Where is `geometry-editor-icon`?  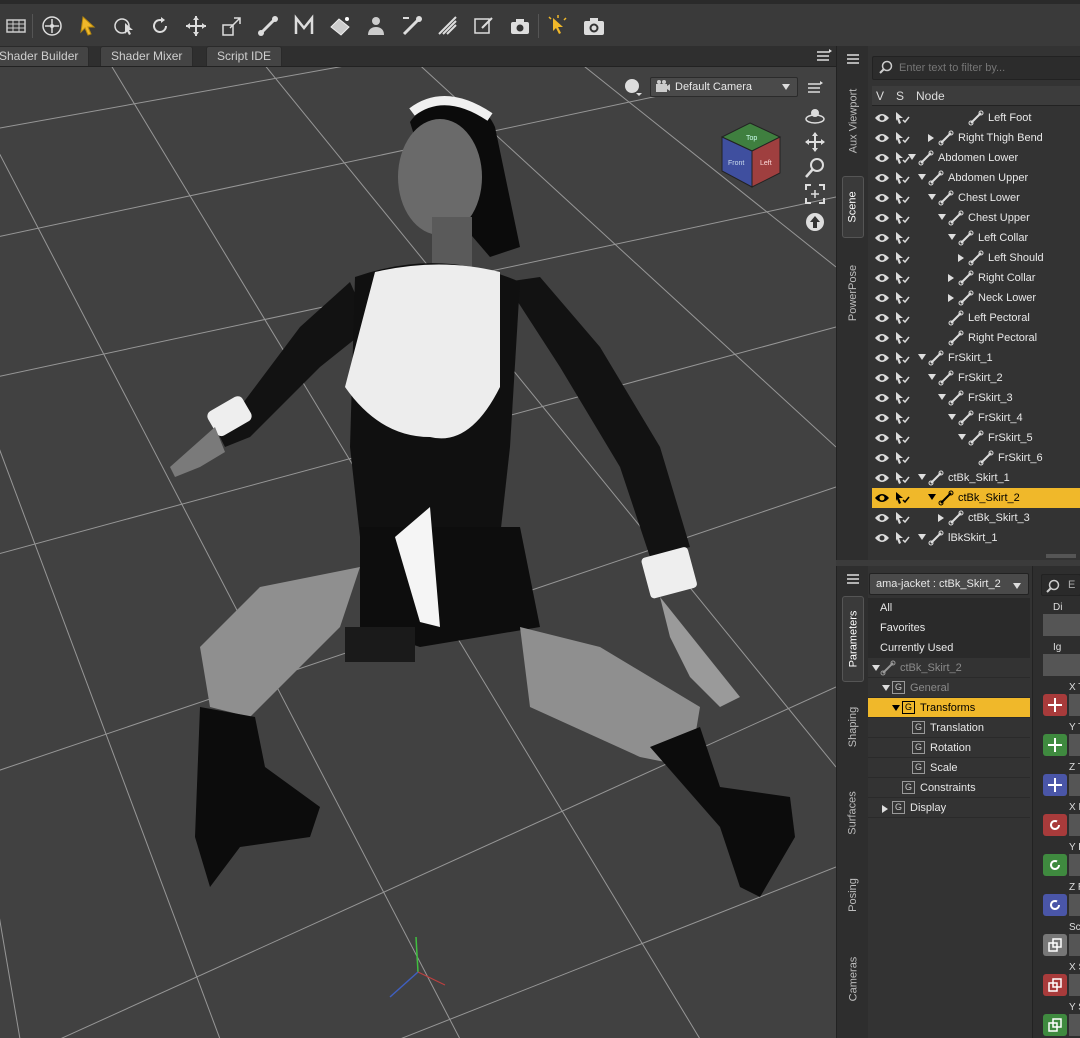 geometry-editor-icon is located at coordinates (340, 26).